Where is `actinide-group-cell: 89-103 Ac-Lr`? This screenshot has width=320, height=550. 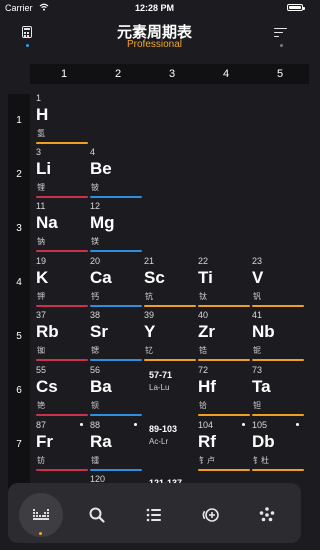
actinide-group-cell: 89-103 Ac-Lr is located at coordinates (175, 450).